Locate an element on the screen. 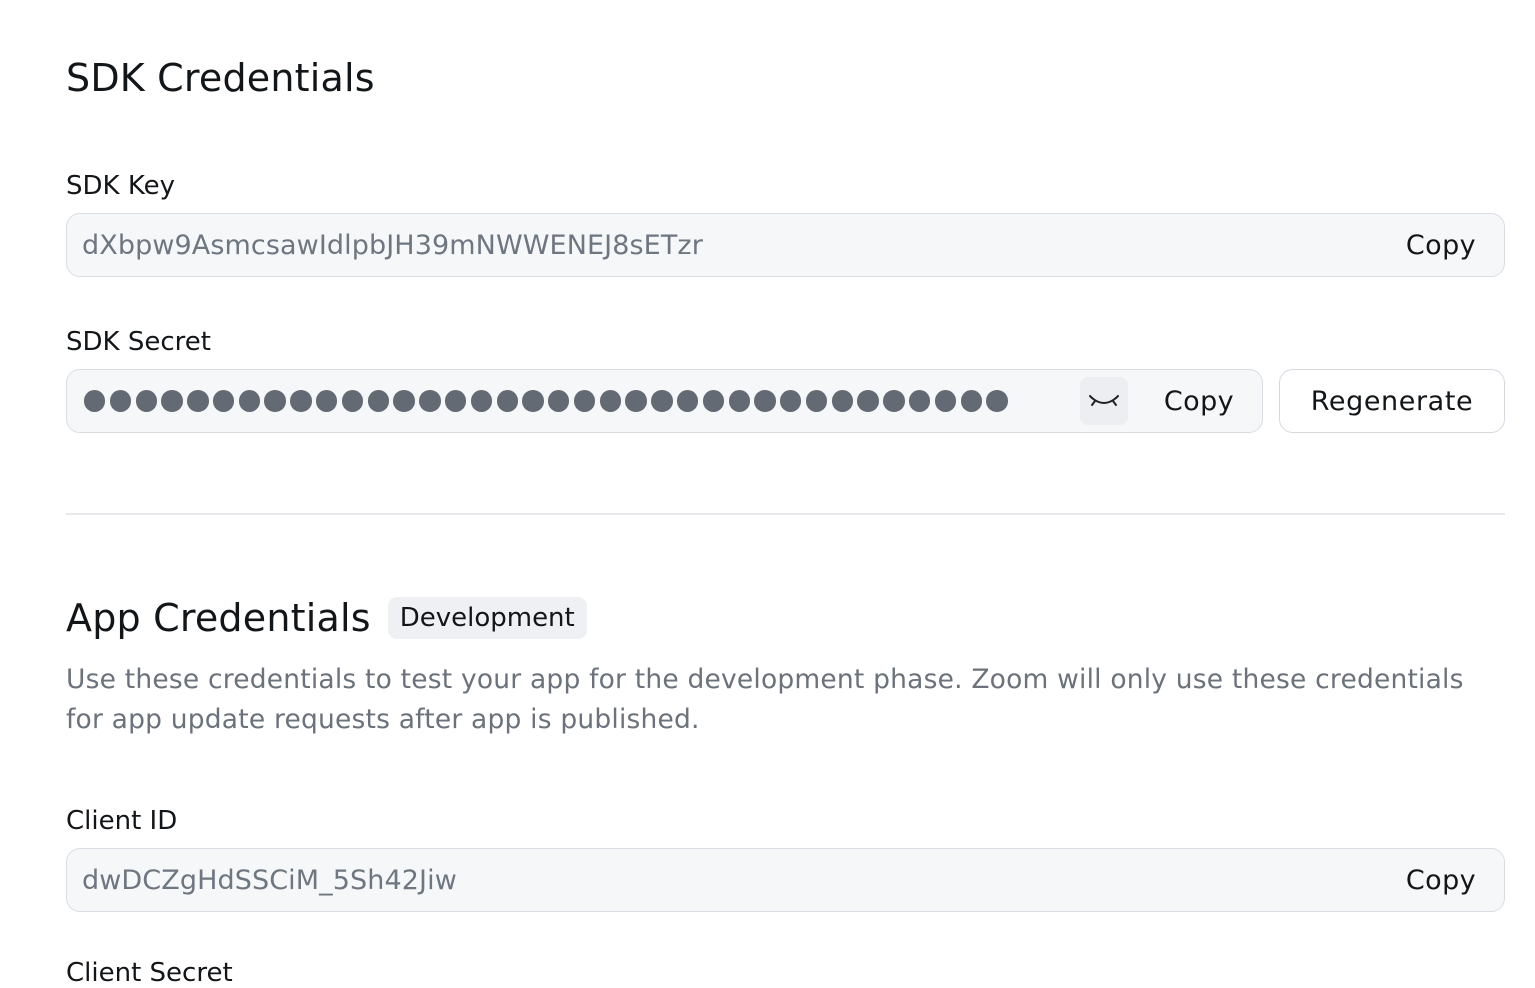 The image size is (1535, 988). sdk-secret-label: SDK Secret is located at coordinates (138, 342).